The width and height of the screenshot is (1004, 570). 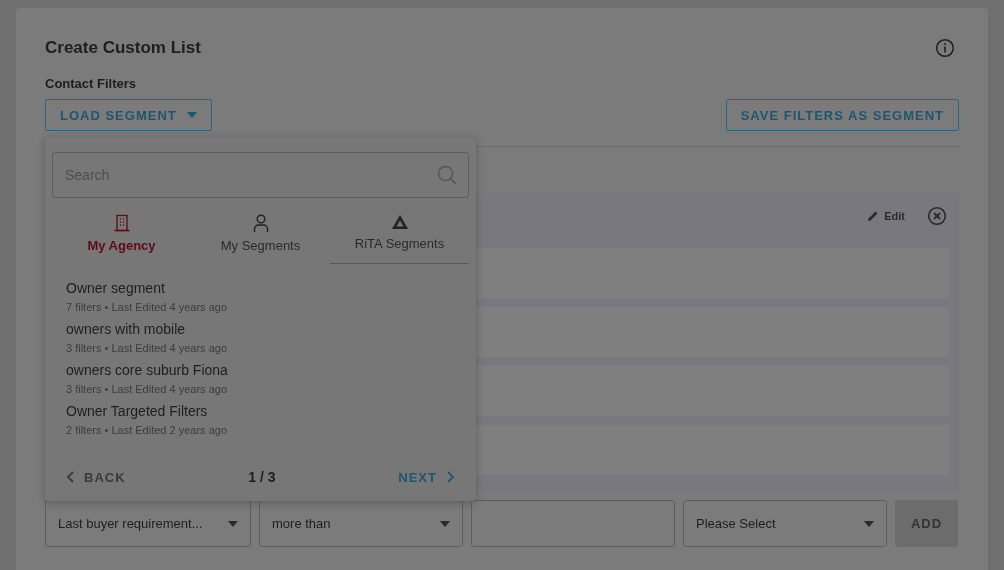 What do you see at coordinates (260, 296) in the screenshot?
I see `segment-item: Owner segment 7 filters • Last Edited 4 years ago` at bounding box center [260, 296].